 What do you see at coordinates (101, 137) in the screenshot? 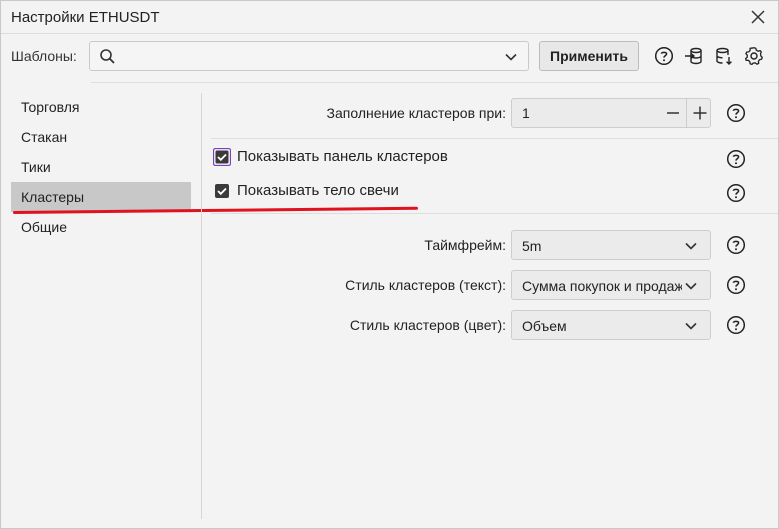
I see `sidebar-item-orderbook: Стакан` at bounding box center [101, 137].